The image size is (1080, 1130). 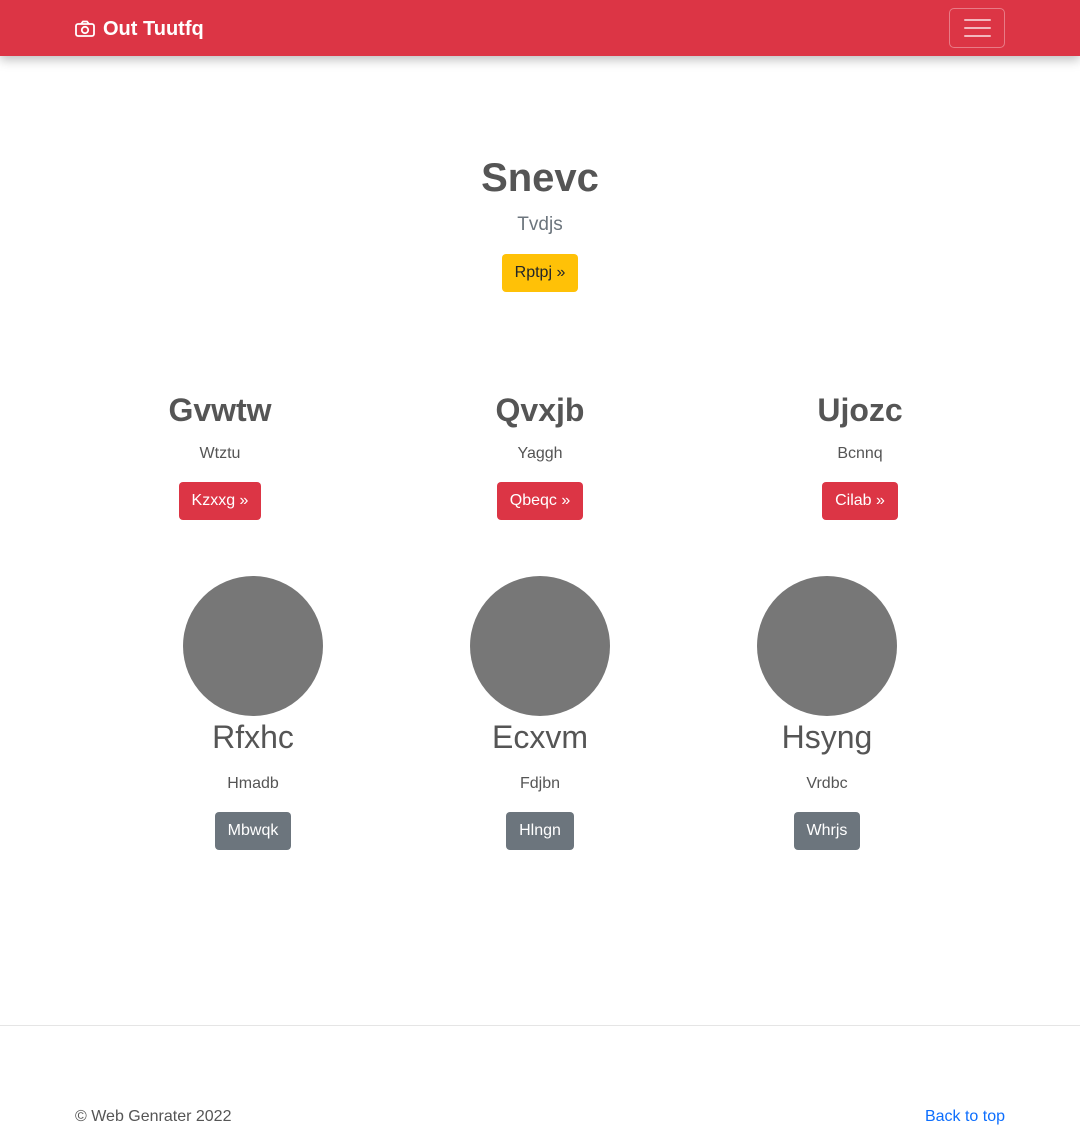 What do you see at coordinates (540, 224) in the screenshot?
I see `hero-subtitle: Tvdjs` at bounding box center [540, 224].